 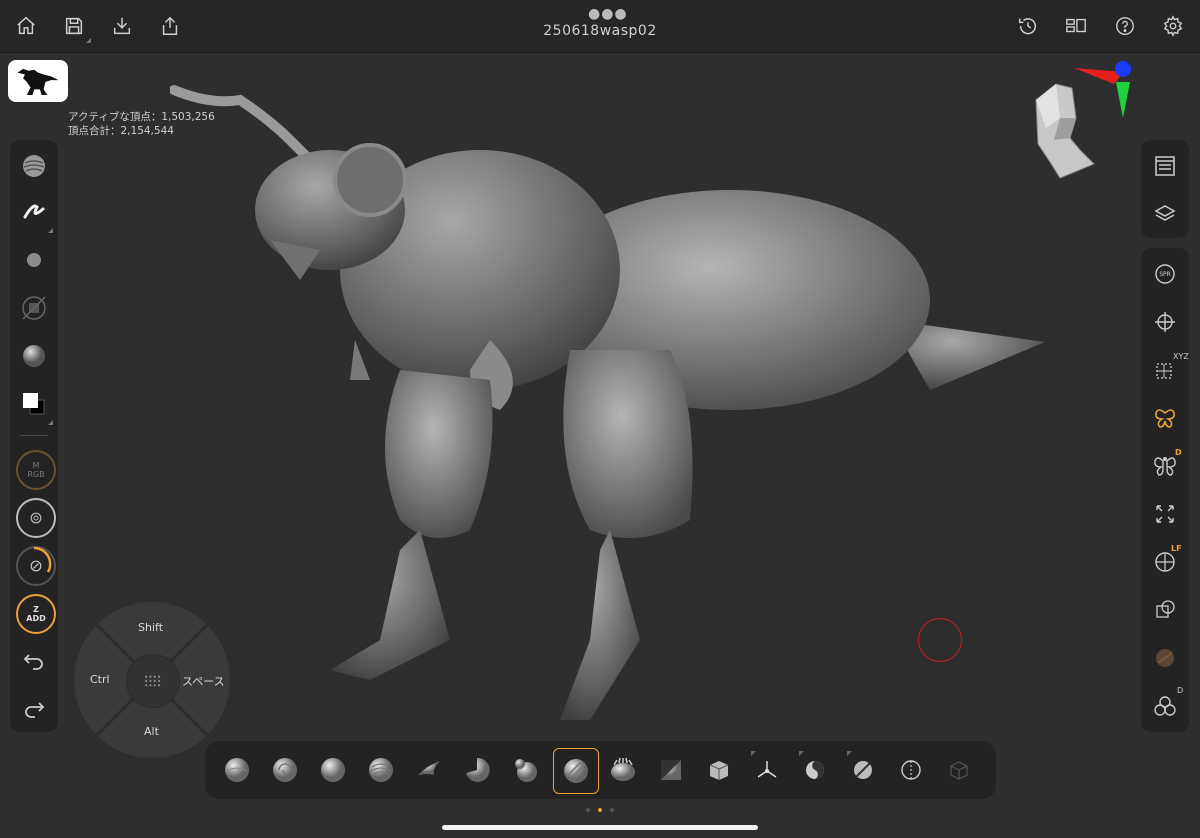 I want to click on material-sphere-icon, so click(x=34, y=356).